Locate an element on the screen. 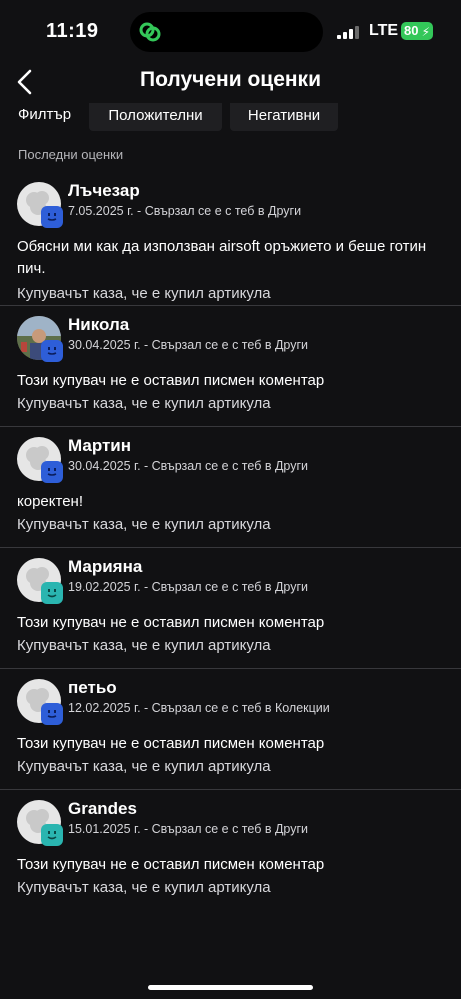 This screenshot has width=461, height=999. battery-icon: 80 ⚡ is located at coordinates (417, 31).